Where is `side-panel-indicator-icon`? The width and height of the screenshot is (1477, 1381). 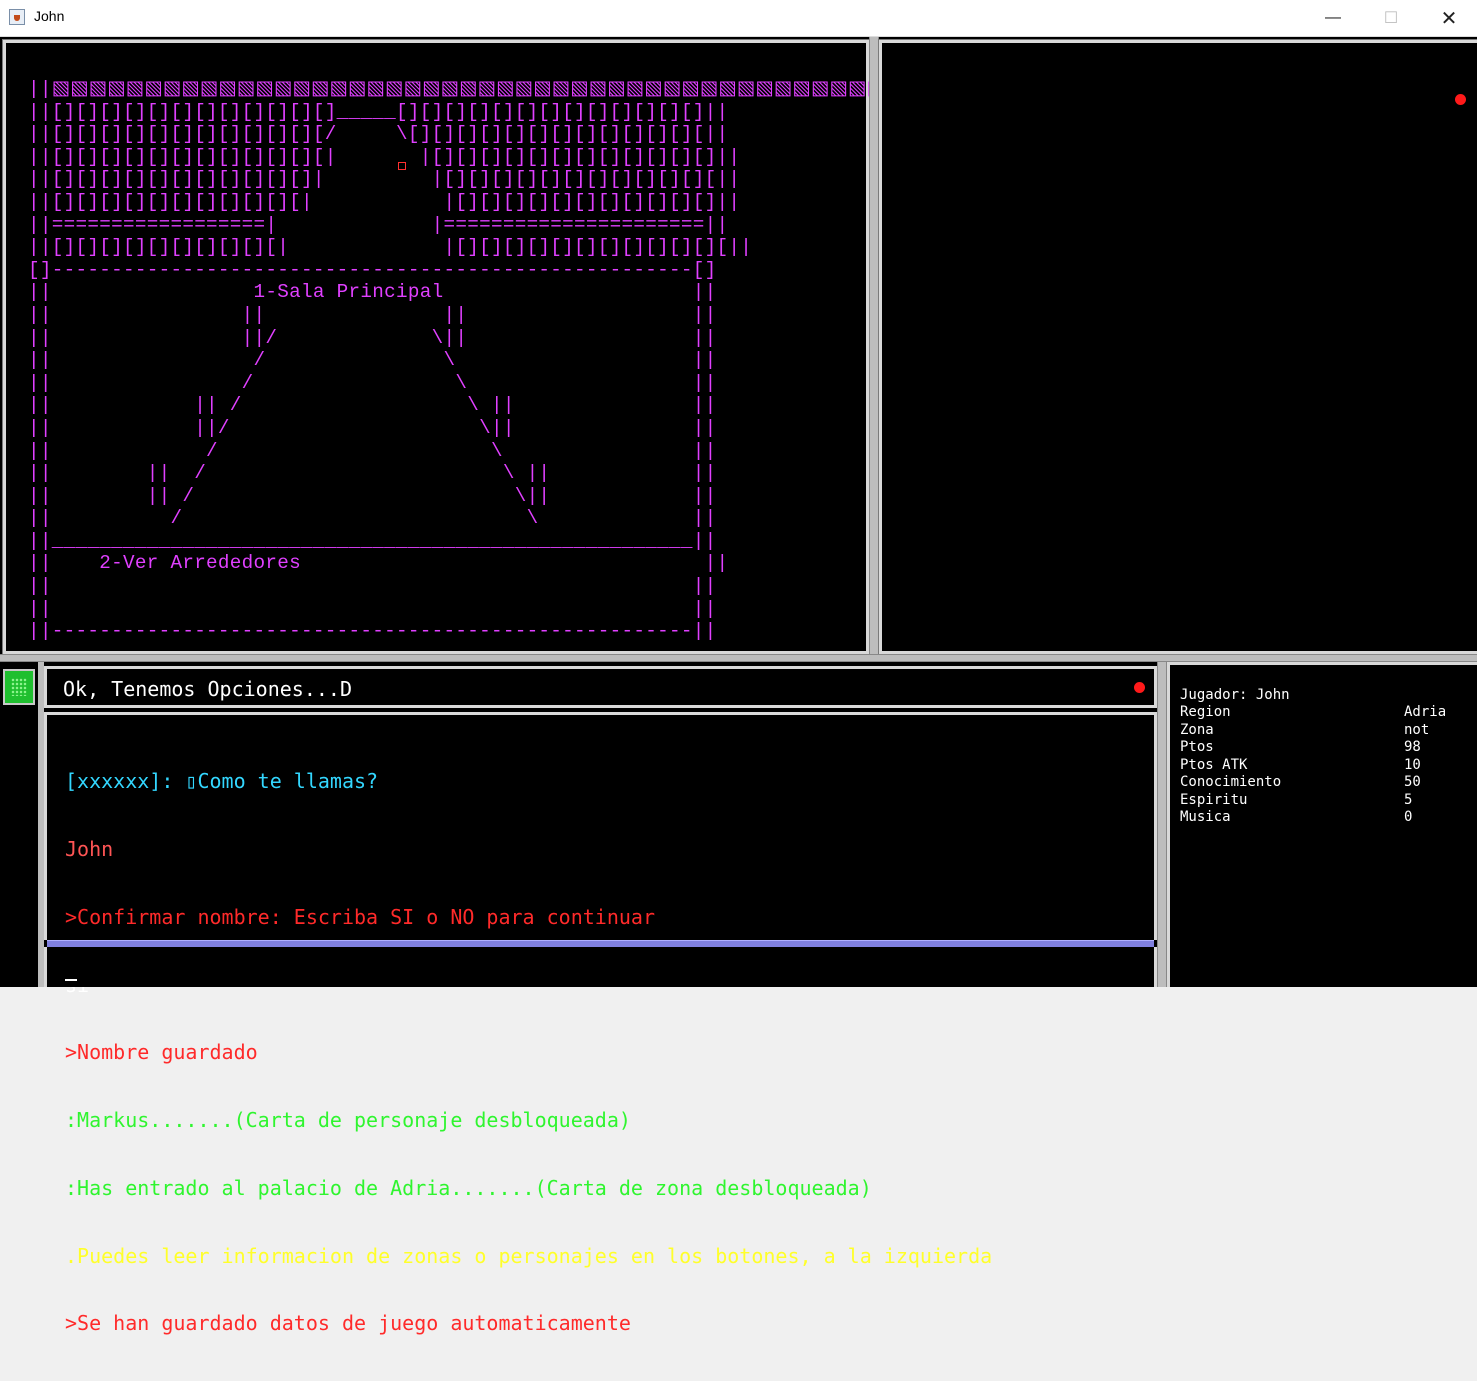 side-panel-indicator-icon is located at coordinates (1460, 99).